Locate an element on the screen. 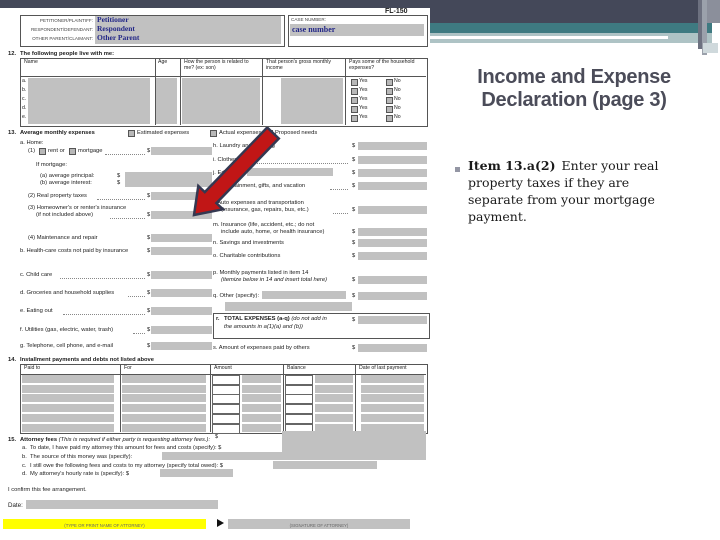 This screenshot has height=540, width=720. income-fields is located at coordinates (312, 101).